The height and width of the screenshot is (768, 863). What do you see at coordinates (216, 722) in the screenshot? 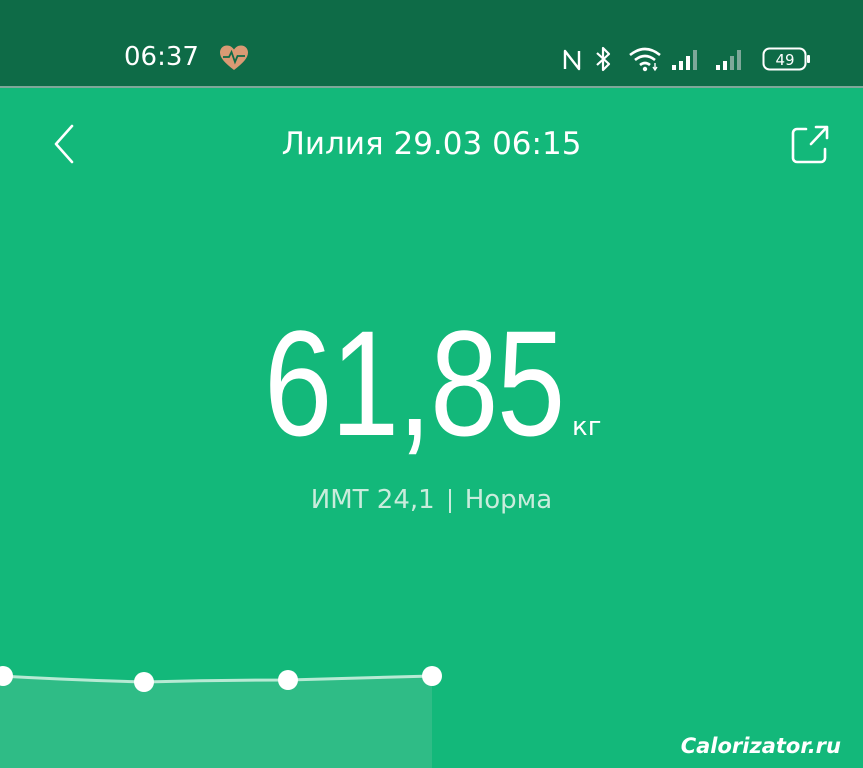
I see `trend-area` at bounding box center [216, 722].